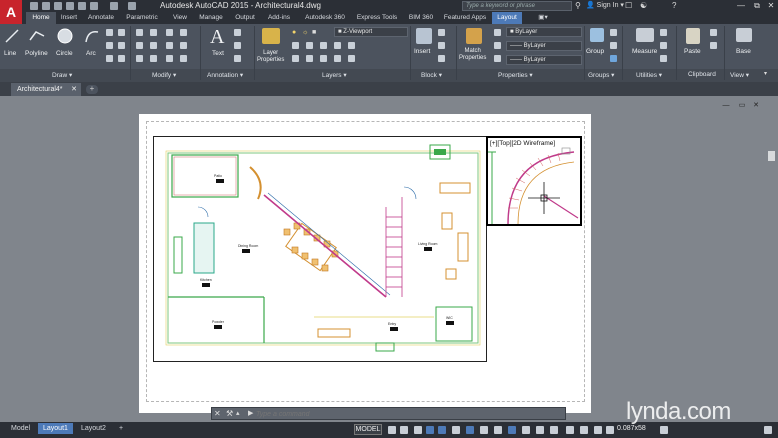  Describe the element at coordinates (442, 430) in the screenshot. I see `isodraft-icon` at that location.